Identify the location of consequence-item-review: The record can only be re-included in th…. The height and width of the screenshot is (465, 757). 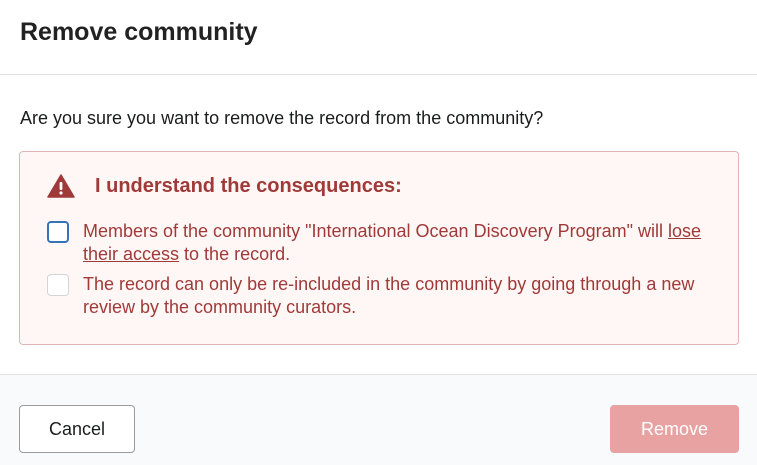
(380, 296).